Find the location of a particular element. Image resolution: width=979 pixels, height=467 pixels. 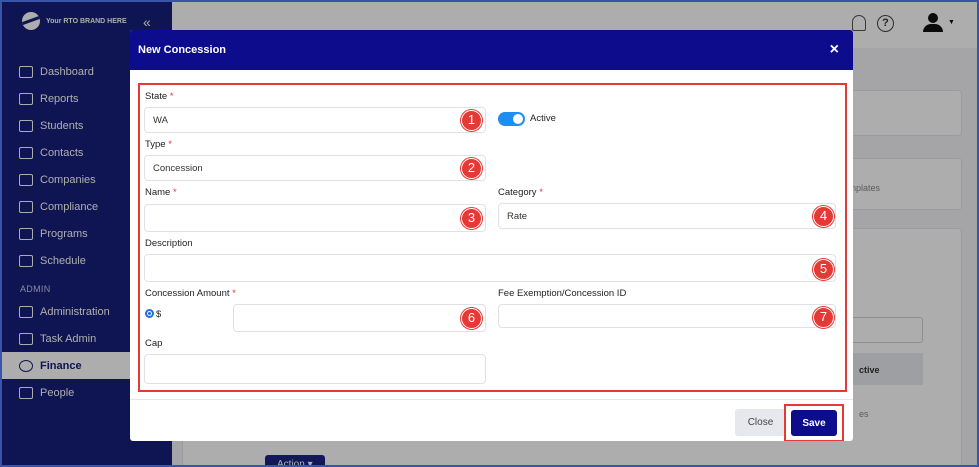

save-highlight-box: Save is located at coordinates (814, 422).